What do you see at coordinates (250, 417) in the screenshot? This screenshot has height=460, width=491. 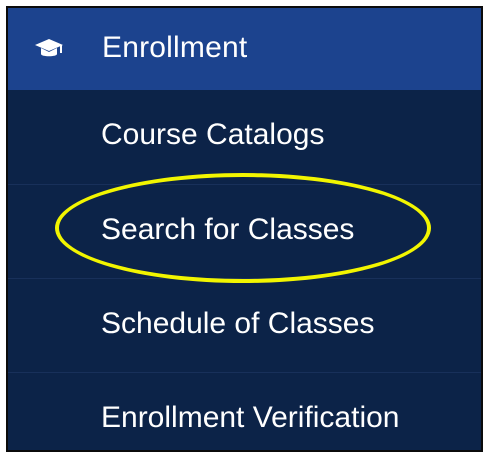 I see `menu-item-label: Enrollment Verification` at bounding box center [250, 417].